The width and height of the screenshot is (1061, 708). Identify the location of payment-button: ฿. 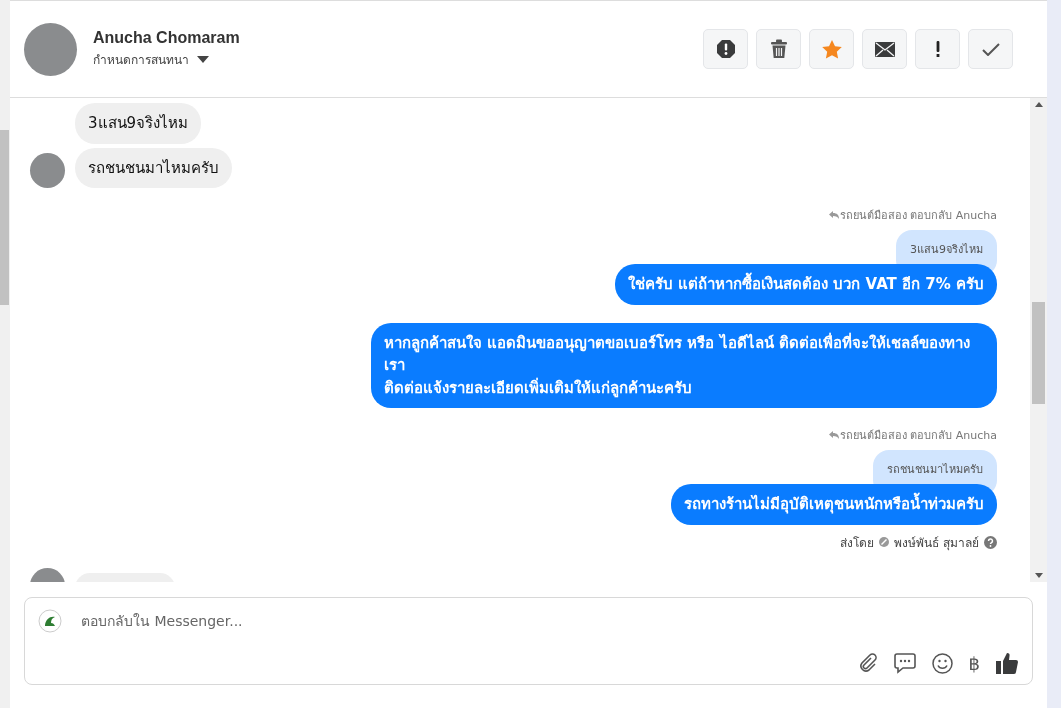
(974, 663).